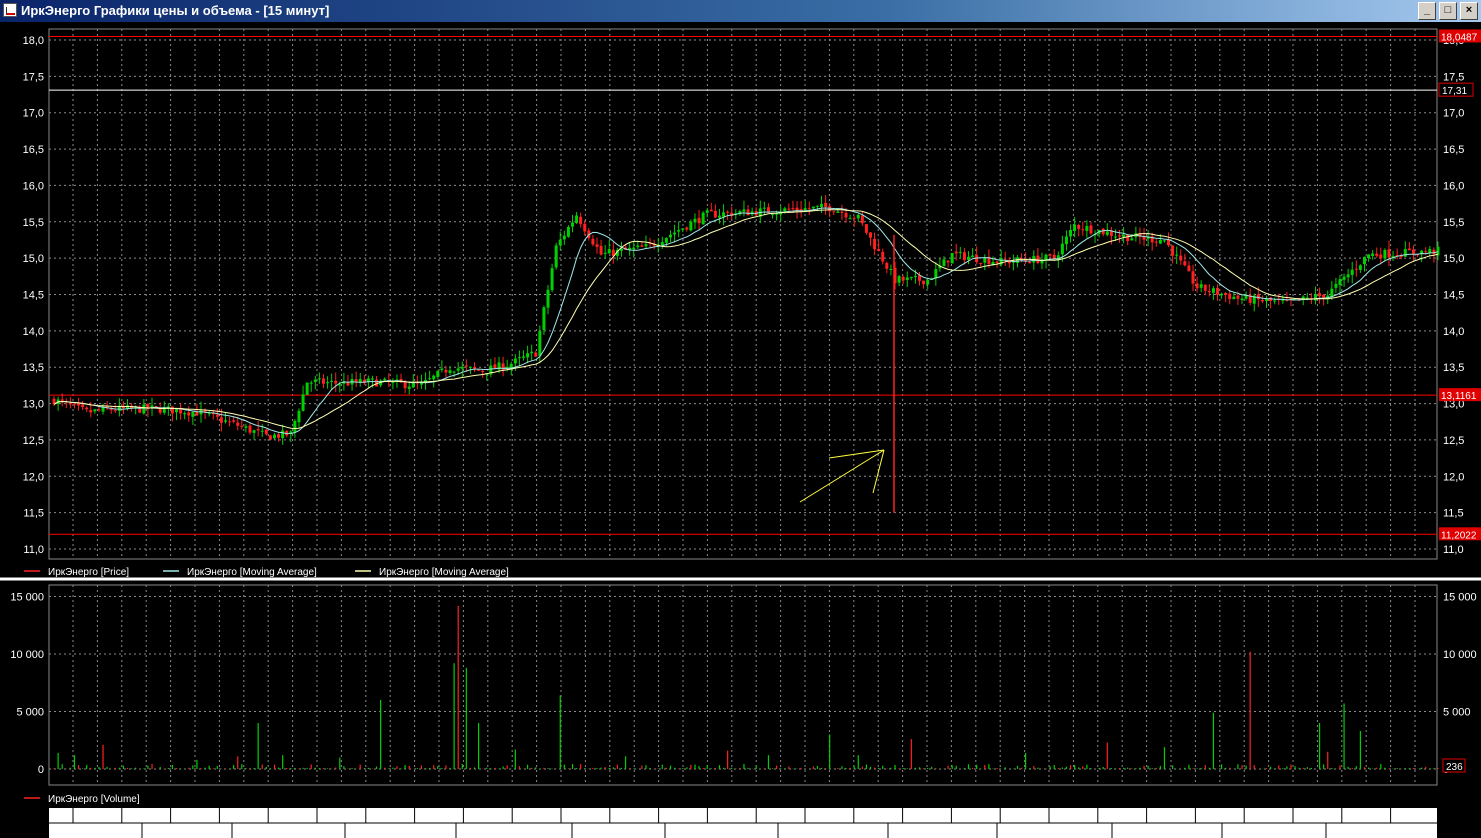  Describe the element at coordinates (1453, 441) in the screenshot. I see `price-tick-label: 12,5` at that location.